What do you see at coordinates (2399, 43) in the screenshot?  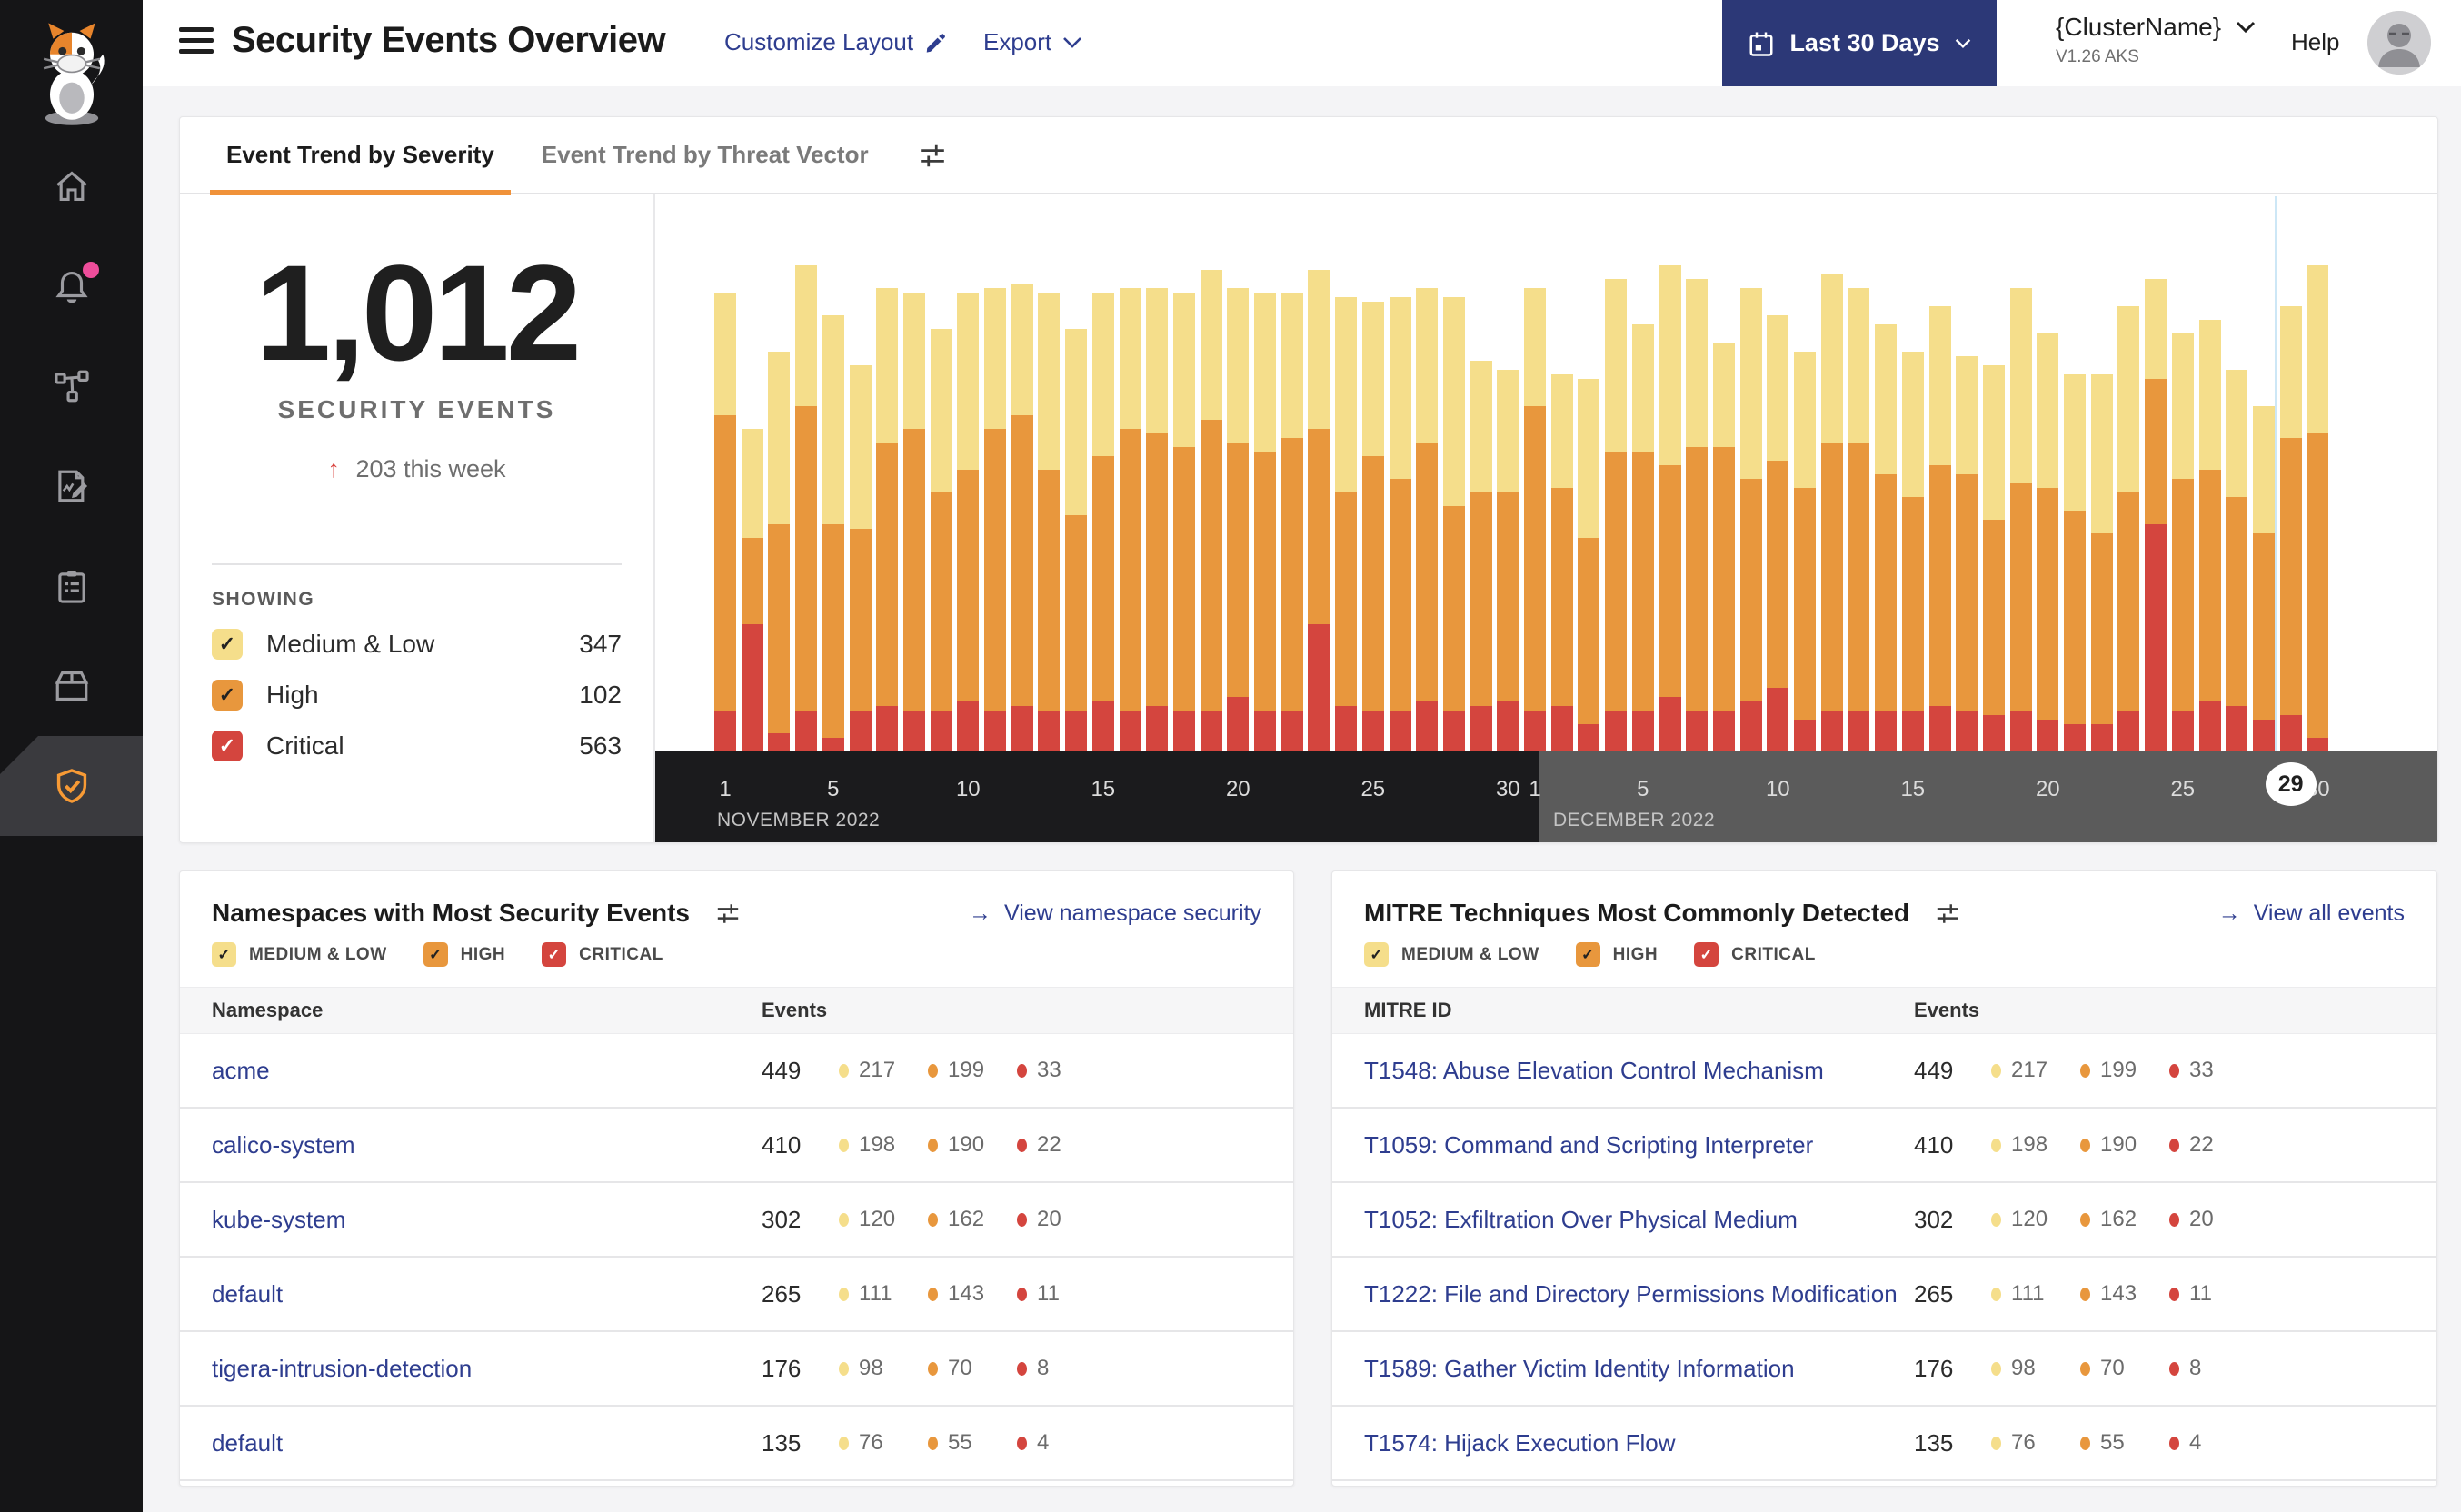 I see `user-avatar` at bounding box center [2399, 43].